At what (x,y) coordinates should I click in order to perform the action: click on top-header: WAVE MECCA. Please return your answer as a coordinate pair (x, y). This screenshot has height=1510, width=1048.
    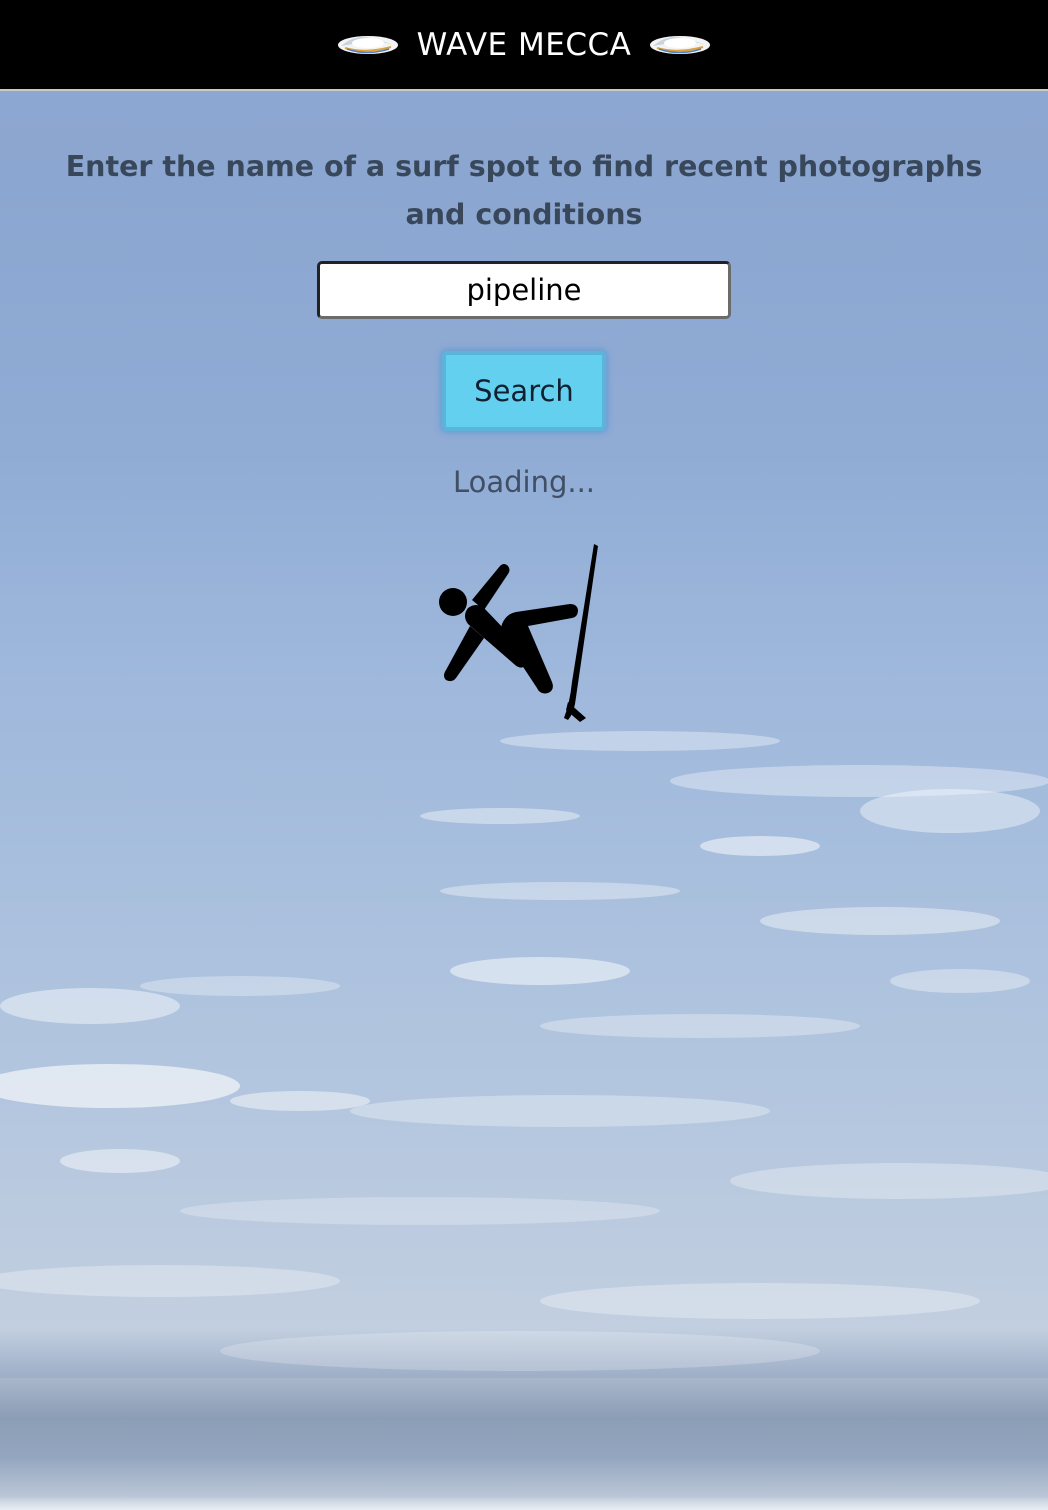
    Looking at the image, I should click on (524, 45).